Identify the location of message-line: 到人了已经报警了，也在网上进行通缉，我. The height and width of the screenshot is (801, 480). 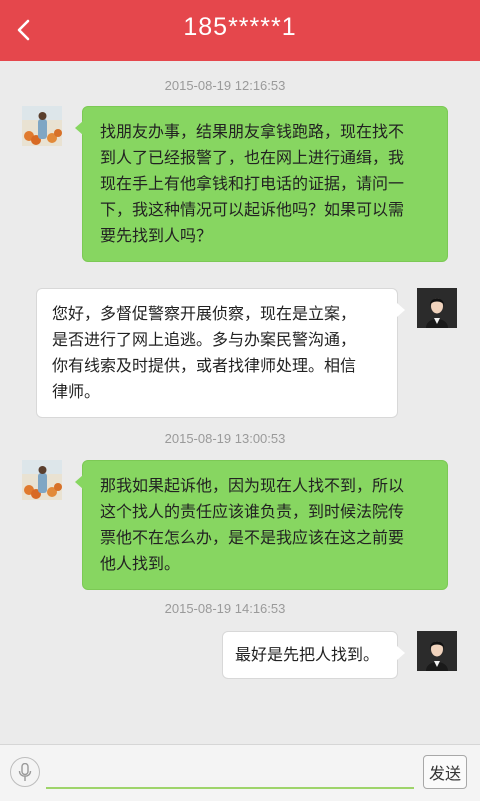
(252, 157).